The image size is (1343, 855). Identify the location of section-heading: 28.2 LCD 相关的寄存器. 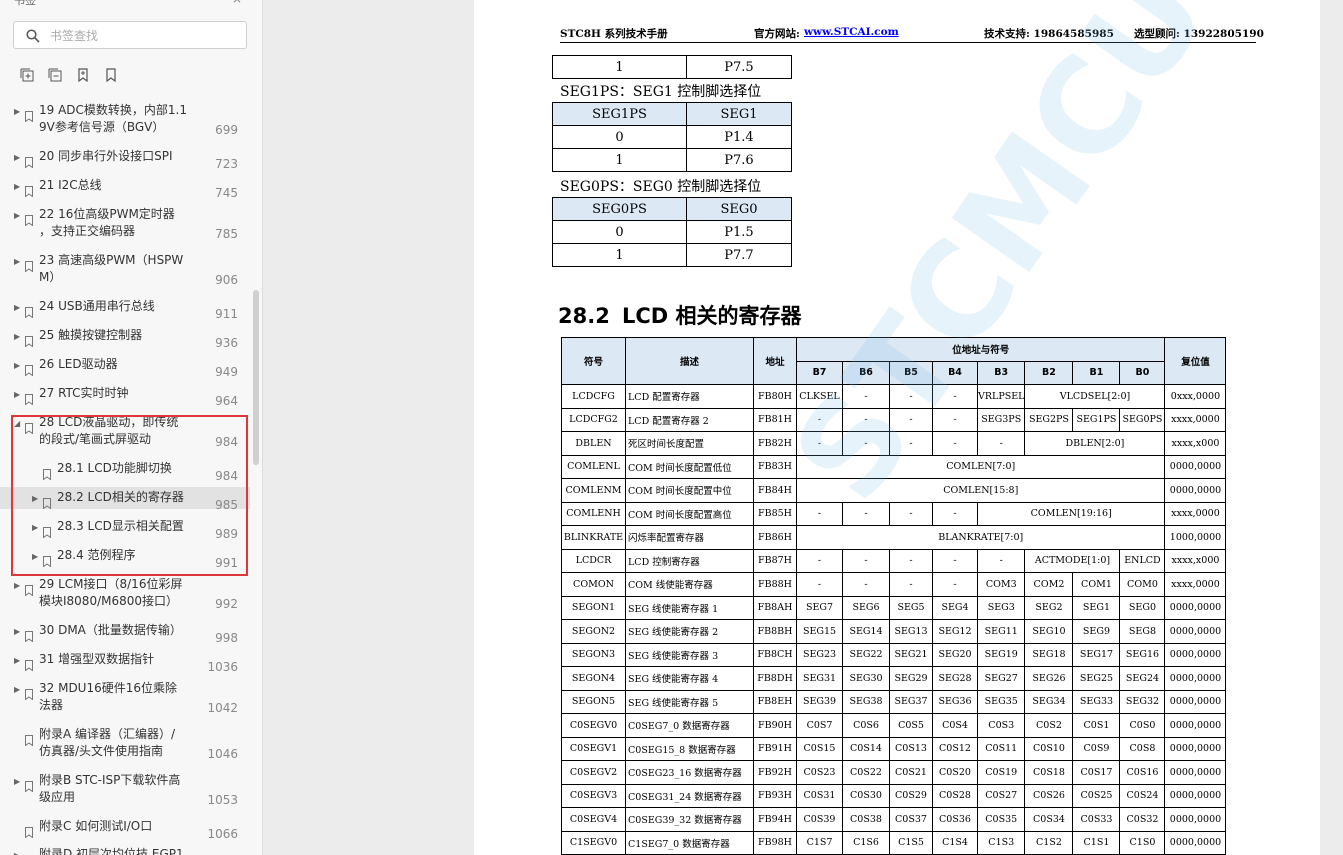
(680, 315).